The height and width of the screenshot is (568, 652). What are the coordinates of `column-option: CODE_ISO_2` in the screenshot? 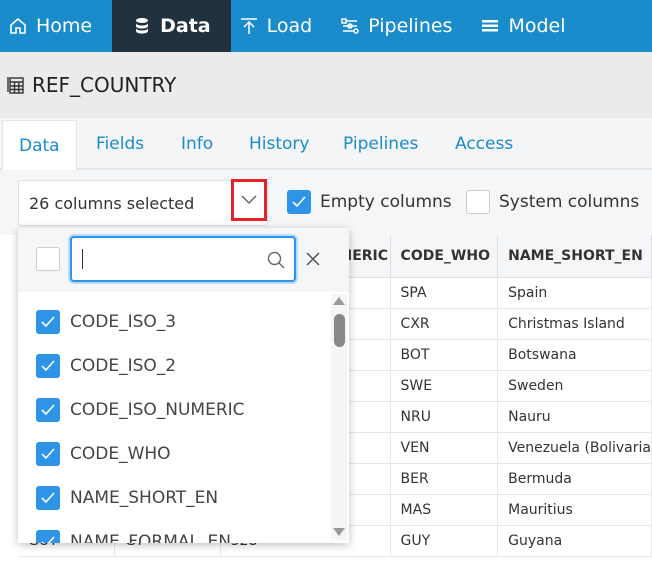 It's located at (106, 366).